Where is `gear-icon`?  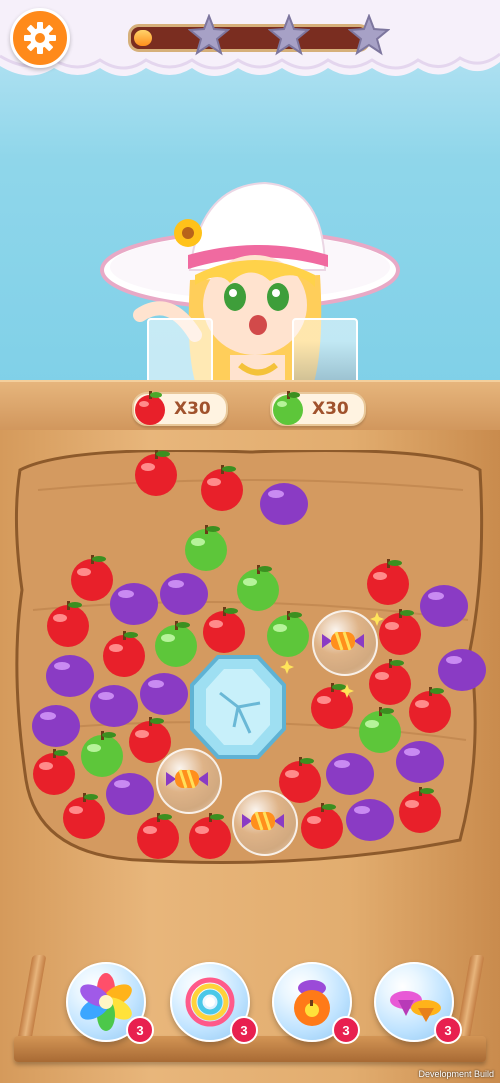
gear-icon is located at coordinates (40, 38).